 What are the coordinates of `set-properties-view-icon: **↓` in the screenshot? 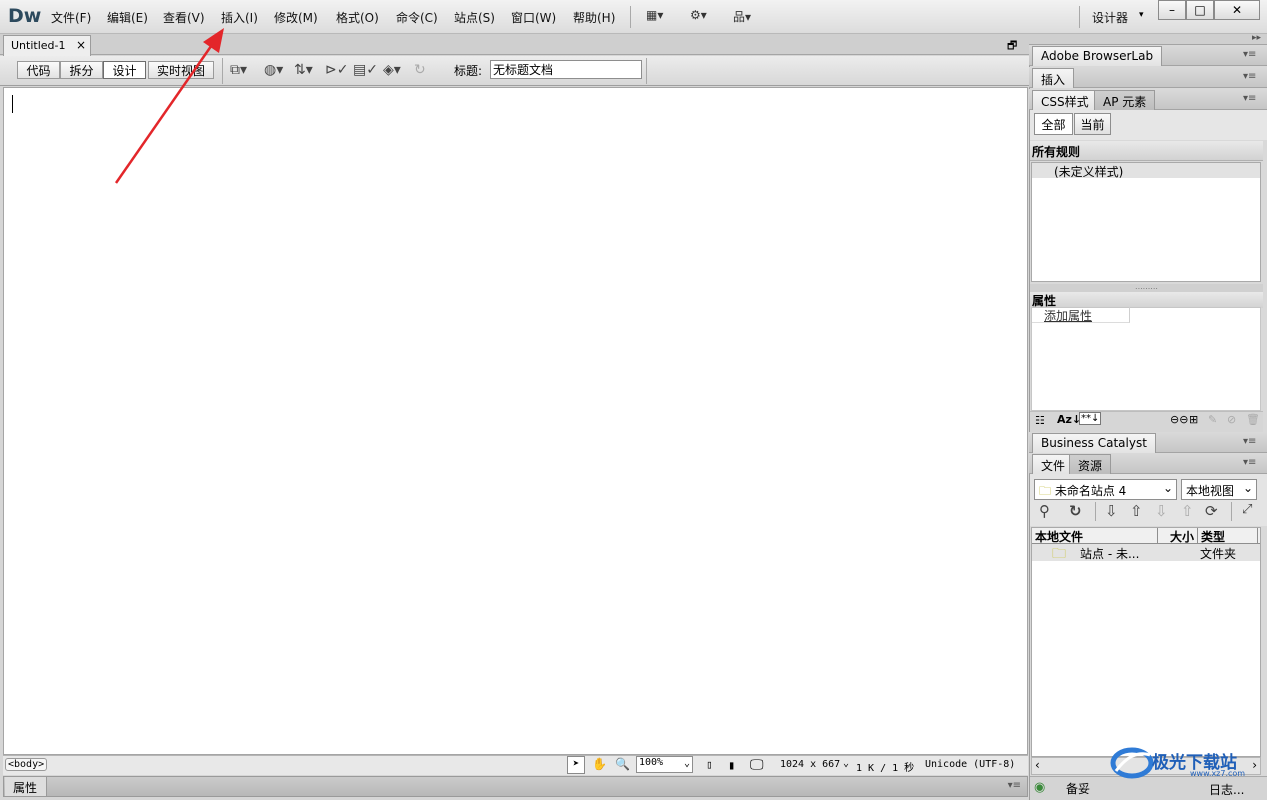 It's located at (1090, 418).